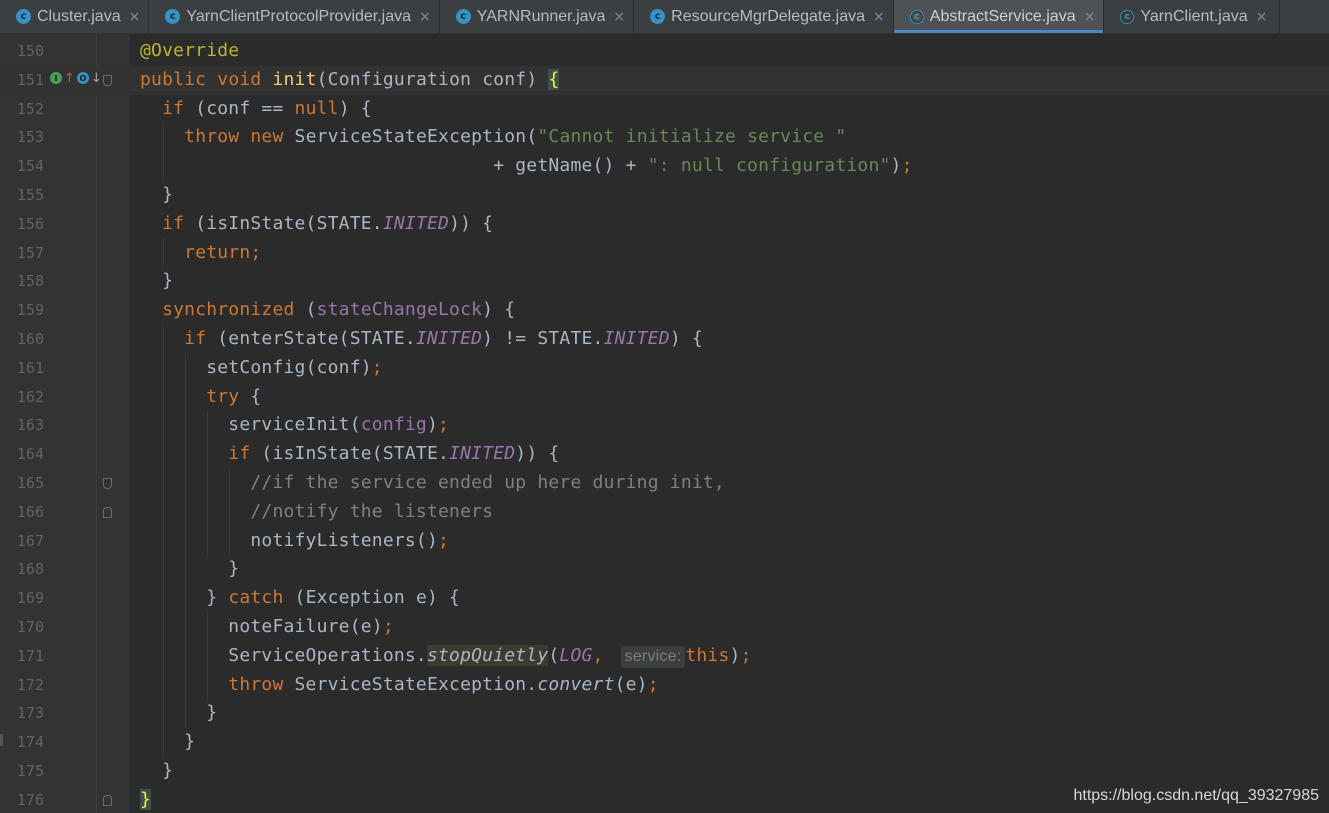  I want to click on code-line-163: 163 serviceInit(config);, so click(664, 425).